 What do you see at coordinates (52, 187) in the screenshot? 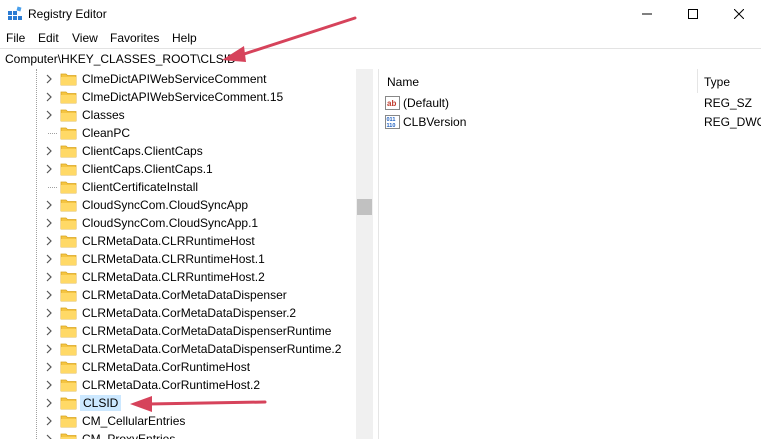
I see `tree-connector` at bounding box center [52, 187].